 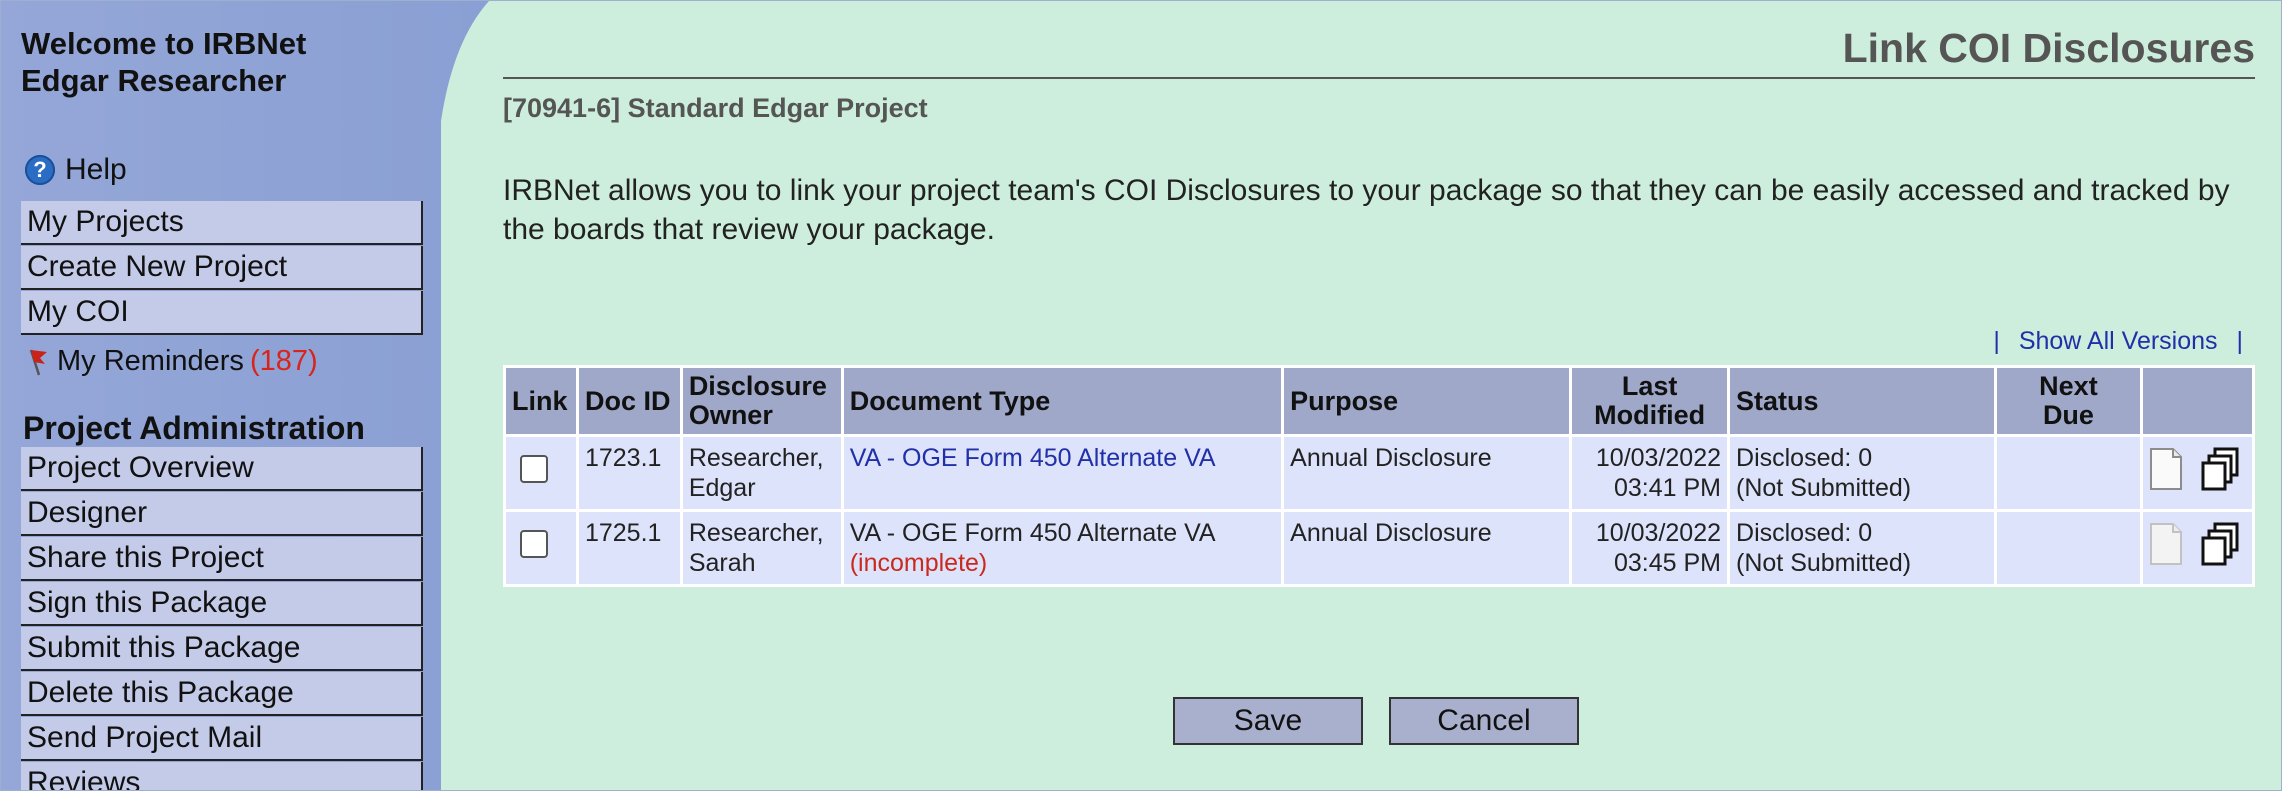 What do you see at coordinates (2048, 48) in the screenshot?
I see `page-title: Link COI Disclosures` at bounding box center [2048, 48].